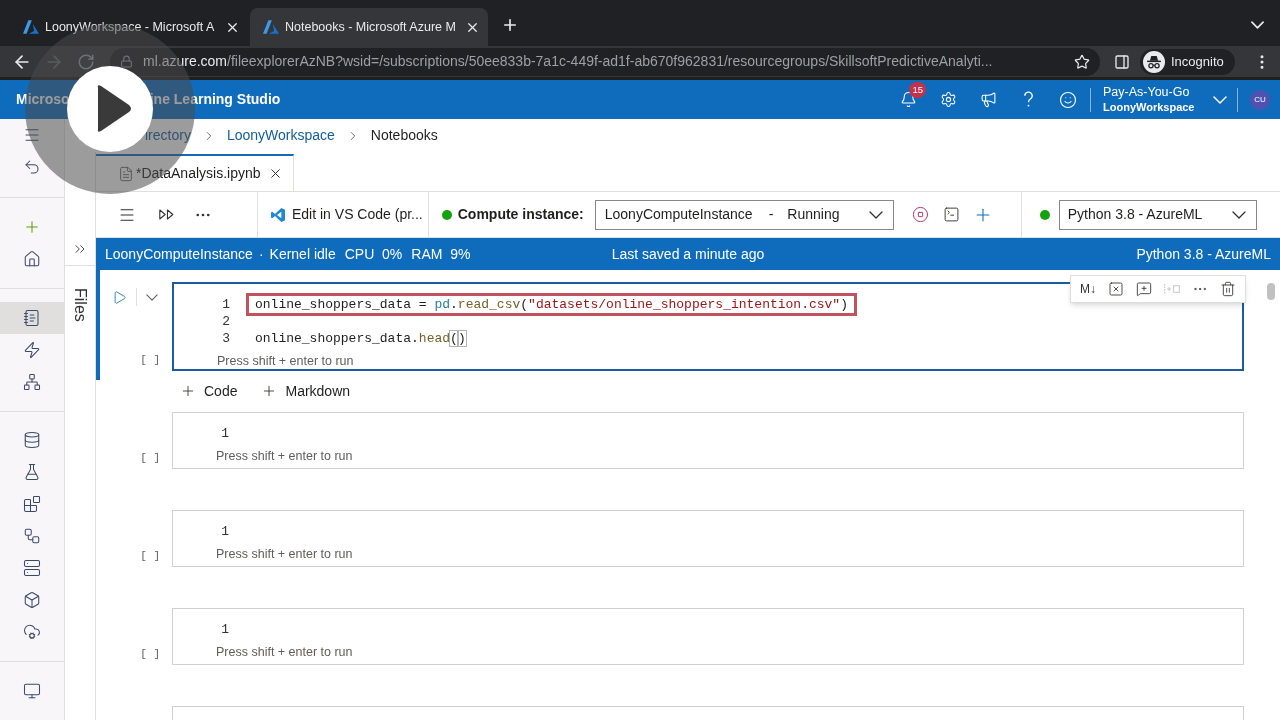  What do you see at coordinates (278, 214) in the screenshot?
I see `vscode-logo-icon` at bounding box center [278, 214].